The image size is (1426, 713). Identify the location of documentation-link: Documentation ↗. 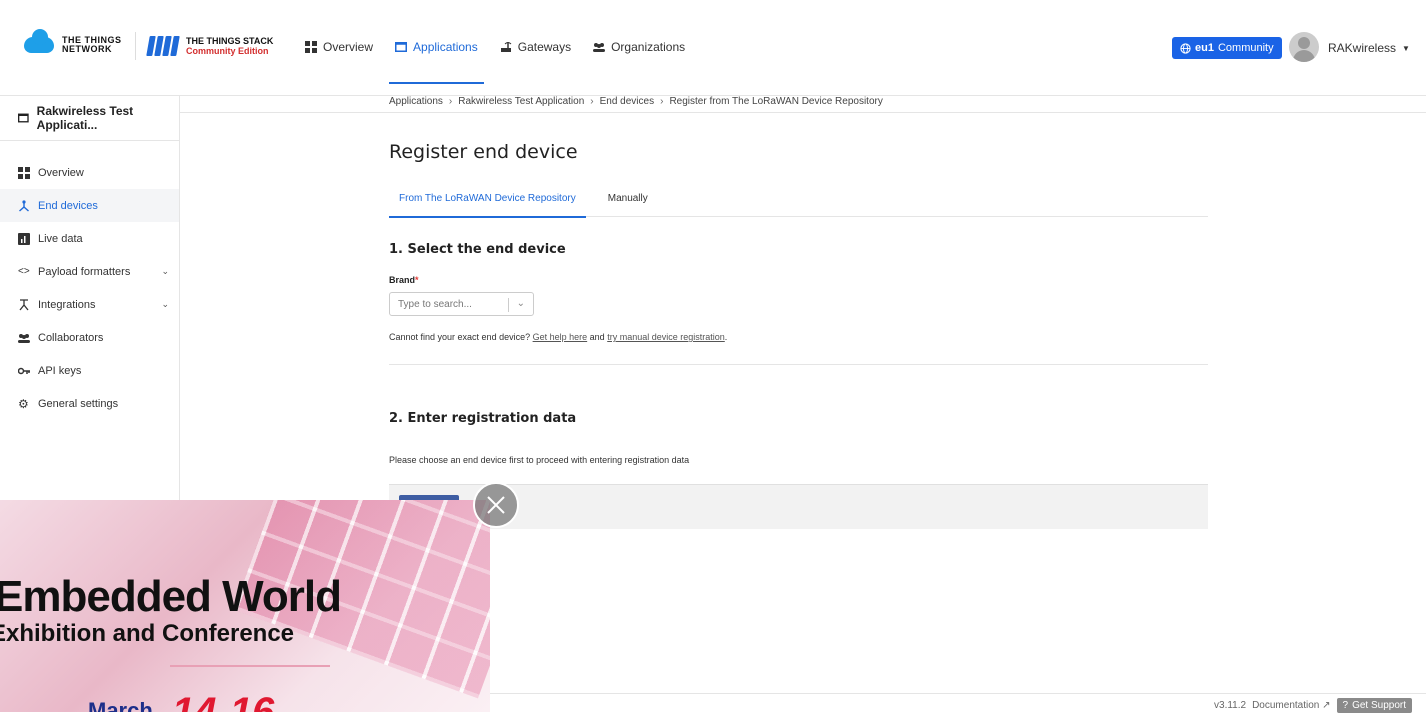
(1291, 705).